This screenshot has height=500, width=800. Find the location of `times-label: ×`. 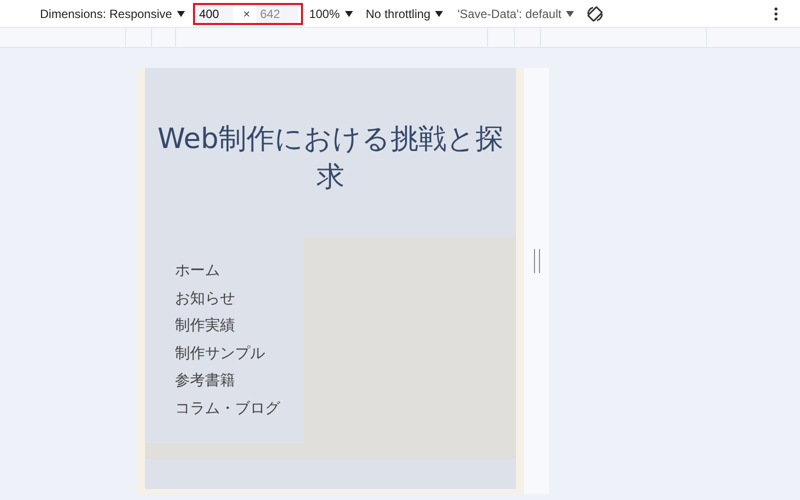

times-label: × is located at coordinates (246, 13).